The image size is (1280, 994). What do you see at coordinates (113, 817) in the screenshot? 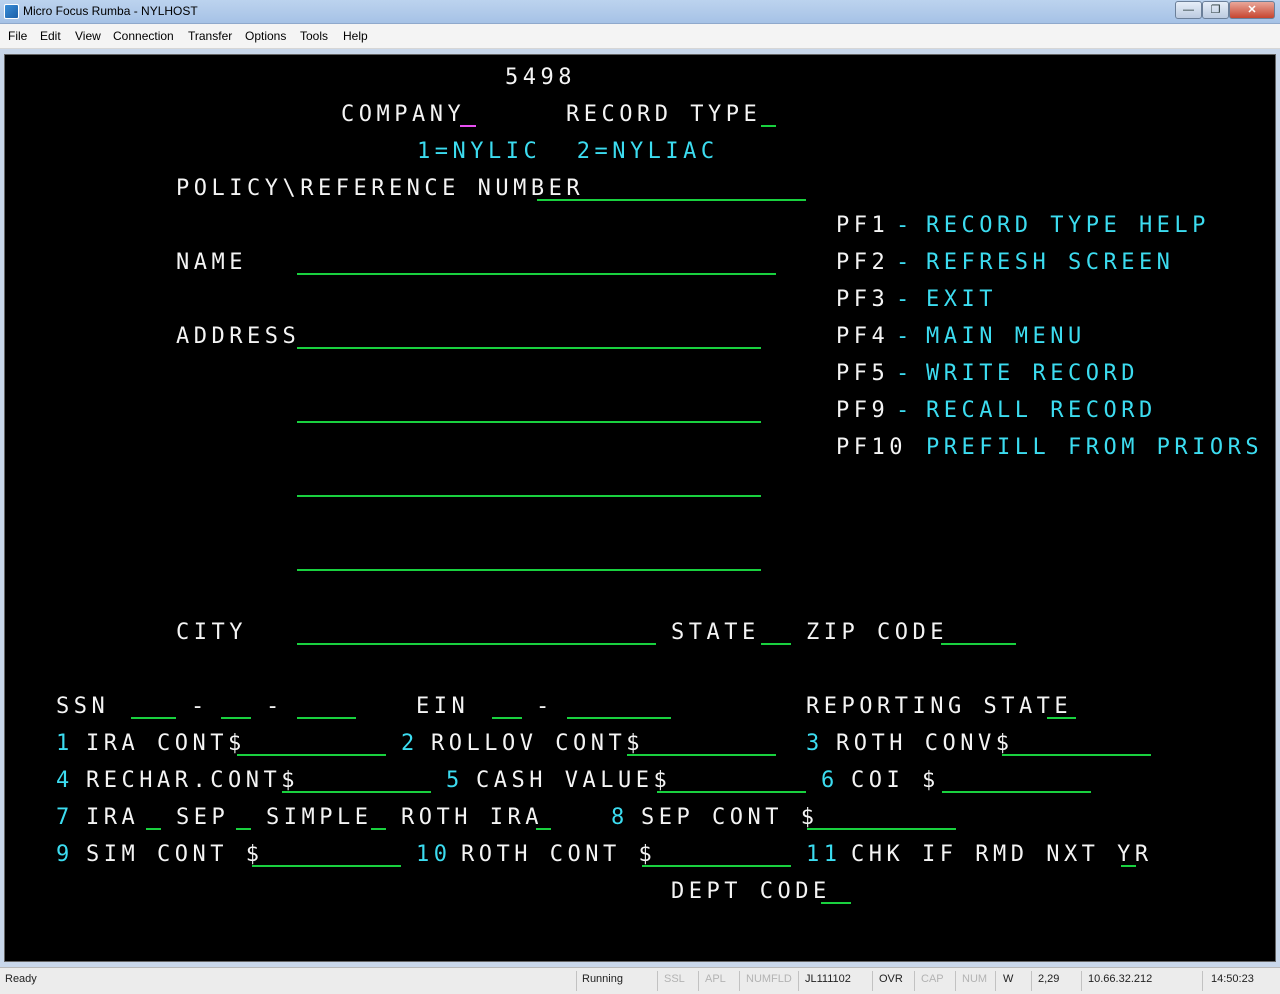
I see `ira-type-label: IRA` at bounding box center [113, 817].